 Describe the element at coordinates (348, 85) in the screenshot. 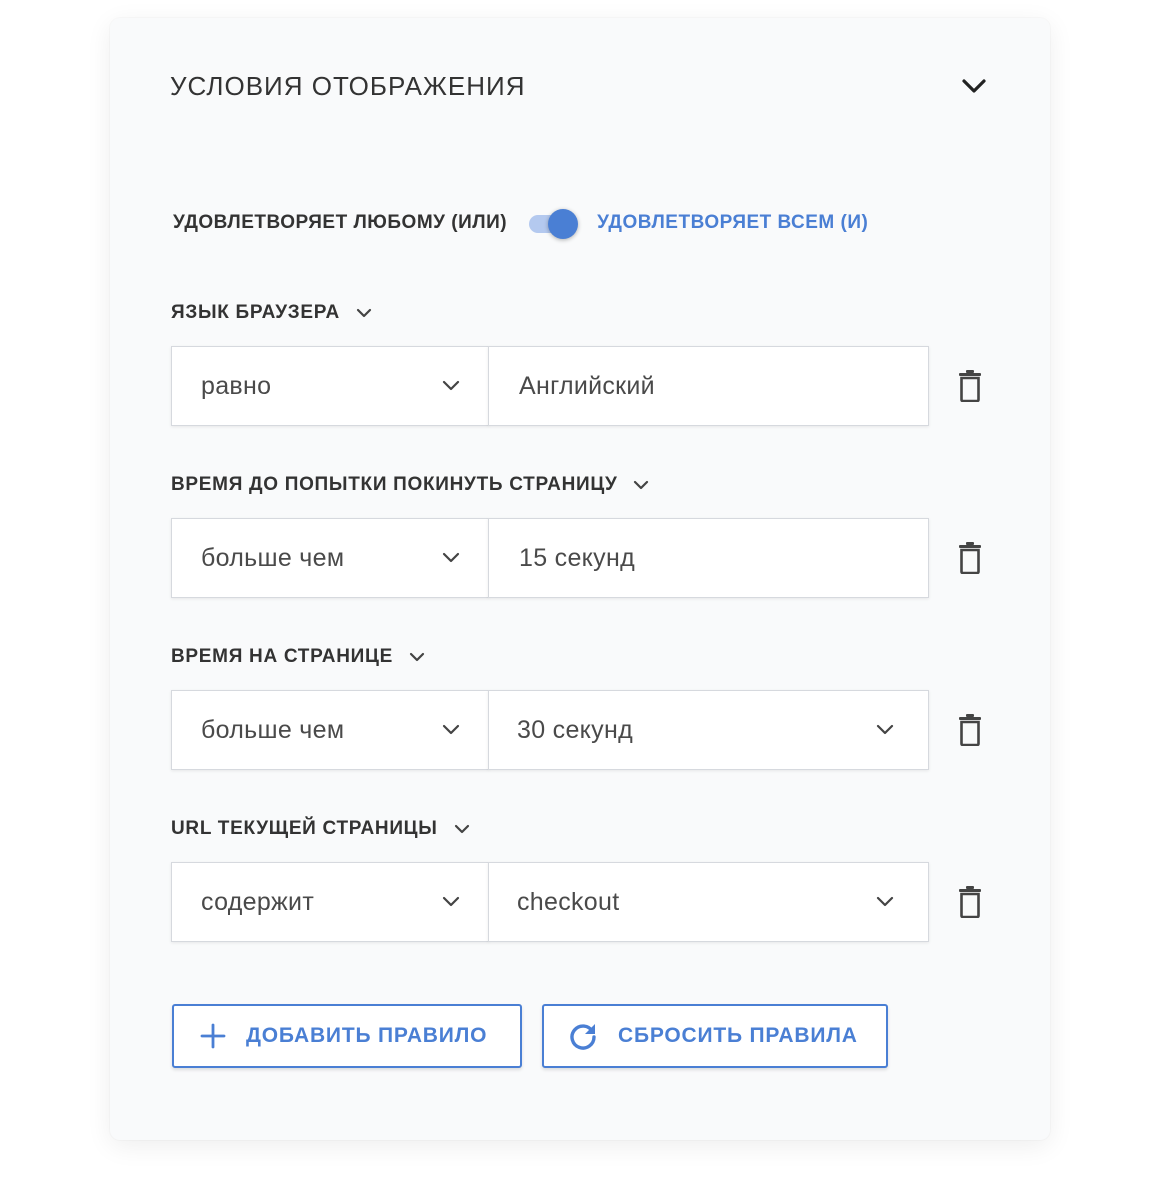

I see `panel-title: УСЛОВИЯ ОТОБРАЖЕНИЯ` at that location.